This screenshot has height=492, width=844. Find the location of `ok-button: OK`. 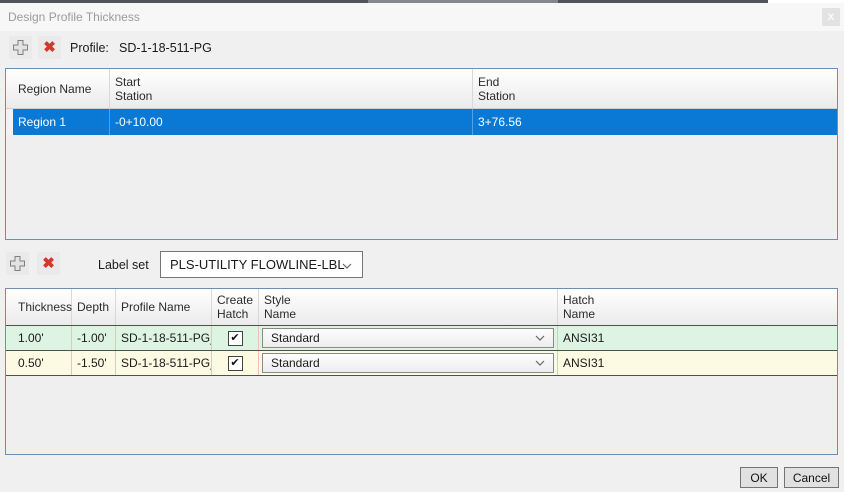

ok-button: OK is located at coordinates (759, 477).